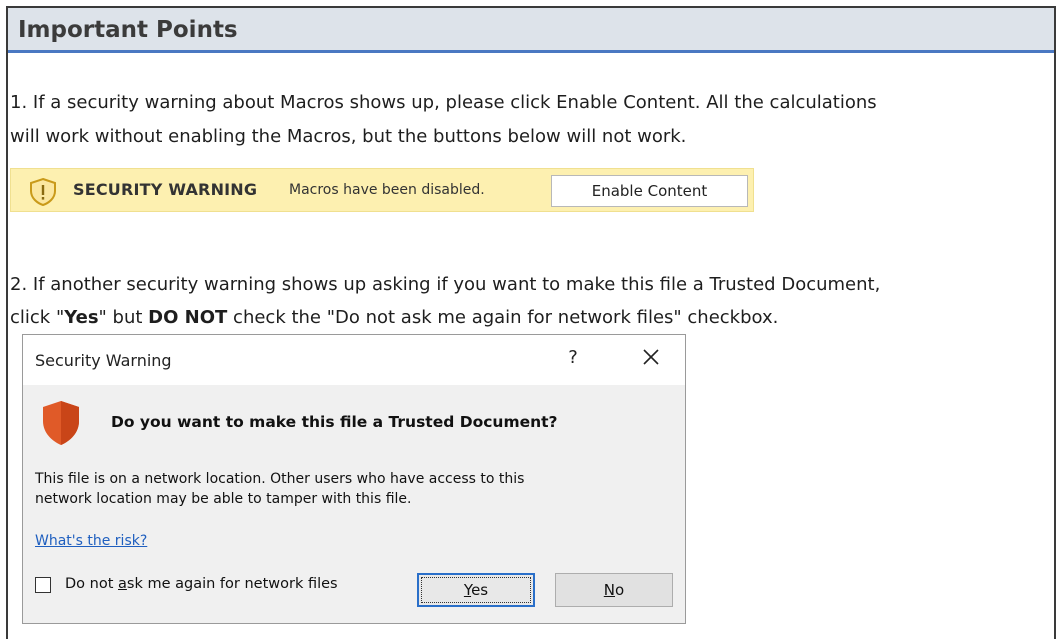 This screenshot has height=639, width=1061. Describe the element at coordinates (61, 423) in the screenshot. I see `shield-icon` at that location.